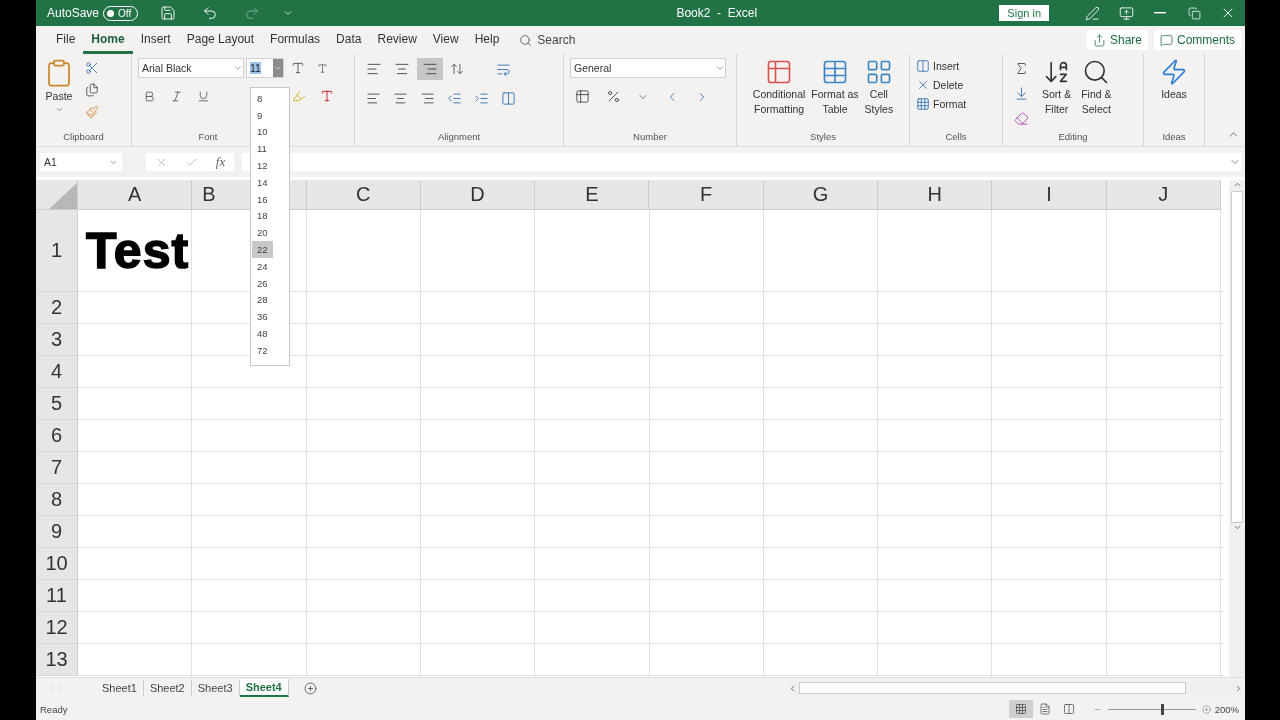 This screenshot has height=720, width=1280. Describe the element at coordinates (650, 136) in the screenshot. I see `group-label: Number` at that location.